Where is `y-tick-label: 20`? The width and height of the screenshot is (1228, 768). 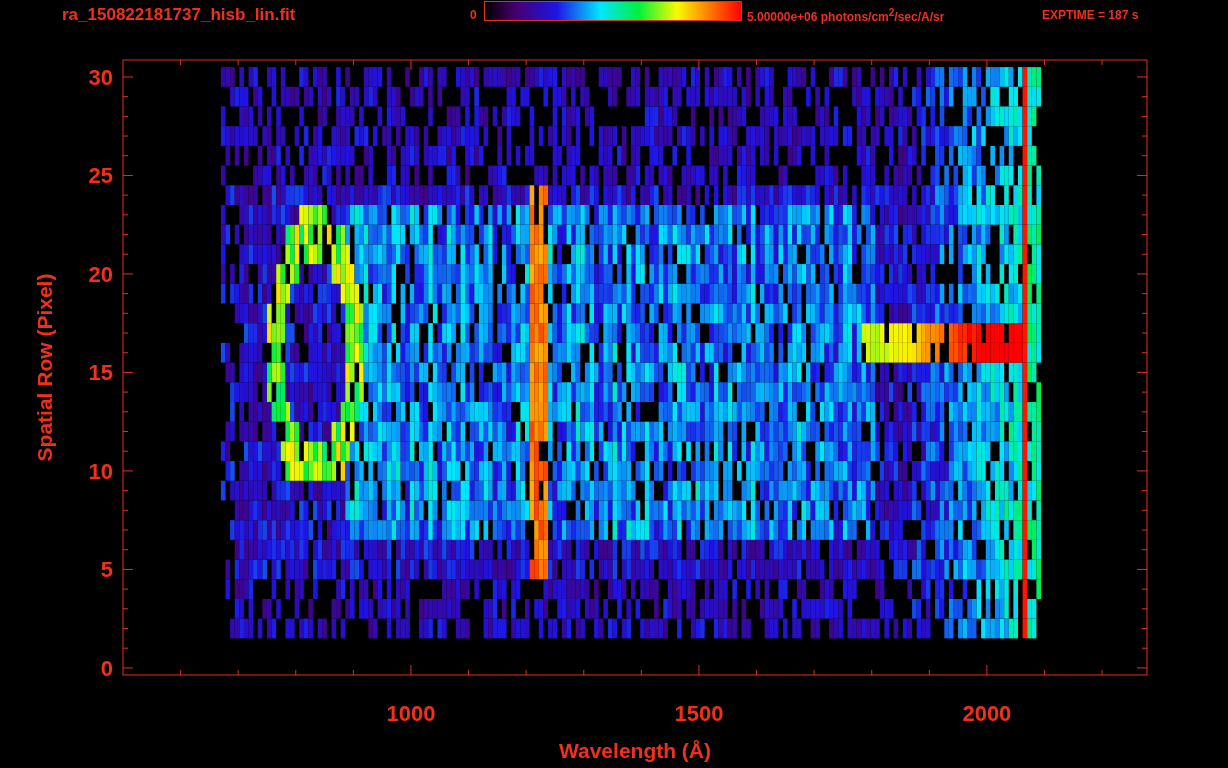
y-tick-label: 20 is located at coordinates (100, 274).